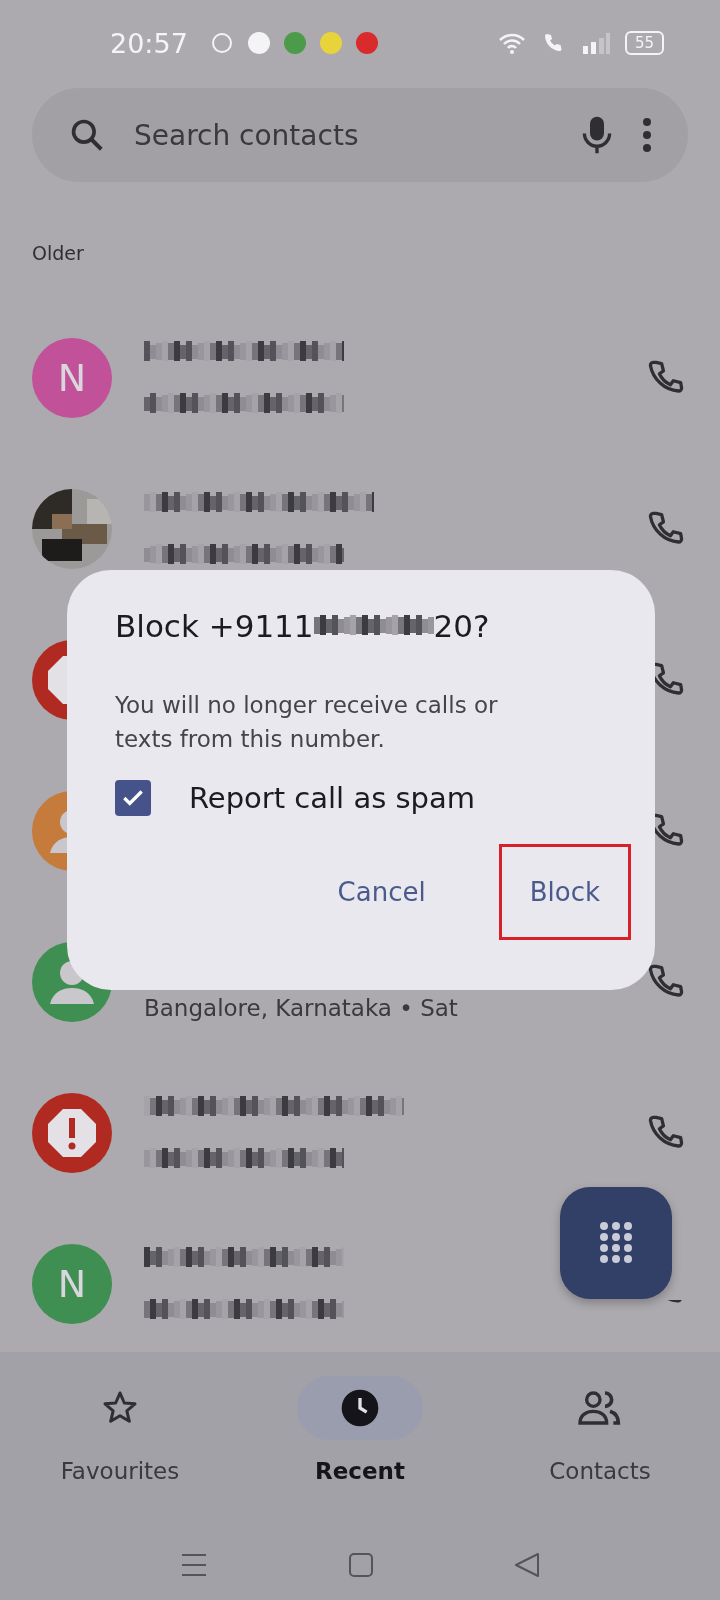 This screenshot has width=720, height=1600. What do you see at coordinates (120, 1441) in the screenshot?
I see `nav-tab: Favourites` at bounding box center [120, 1441].